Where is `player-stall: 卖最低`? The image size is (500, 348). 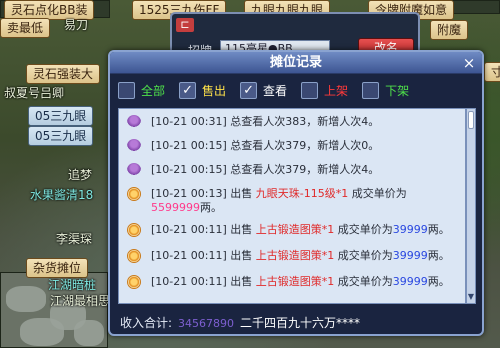
player-stall: 卖最低 is located at coordinates (25, 28).